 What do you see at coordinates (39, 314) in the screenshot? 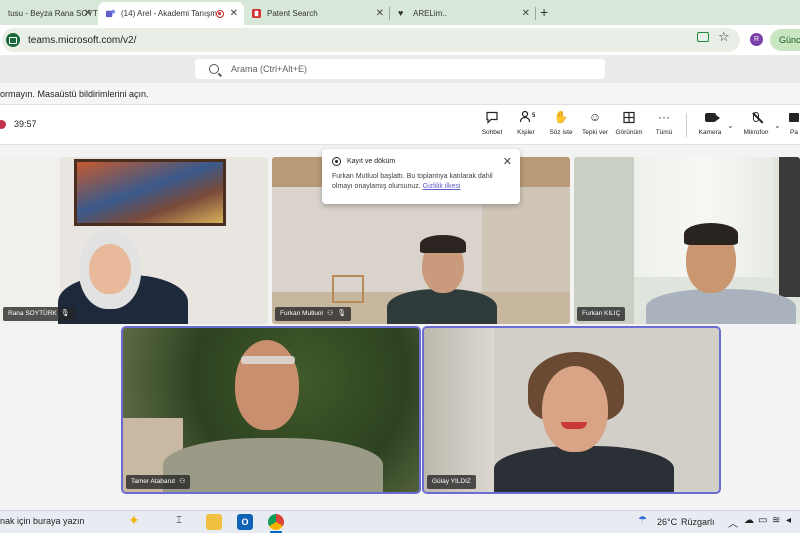
I see `participant-name-tag: Rana SOYTÜRK 🎙` at bounding box center [39, 314].